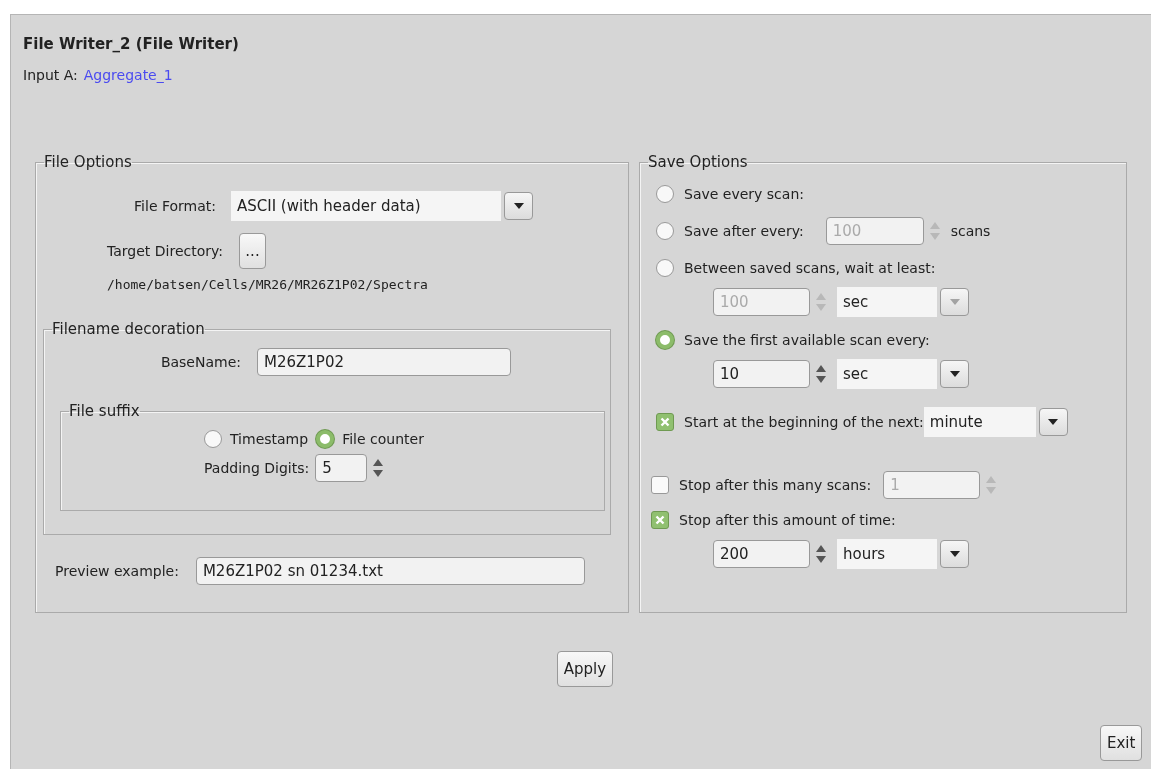 The image size is (1151, 769). Describe the element at coordinates (88, 162) in the screenshot. I see `group-title: File Options` at that location.